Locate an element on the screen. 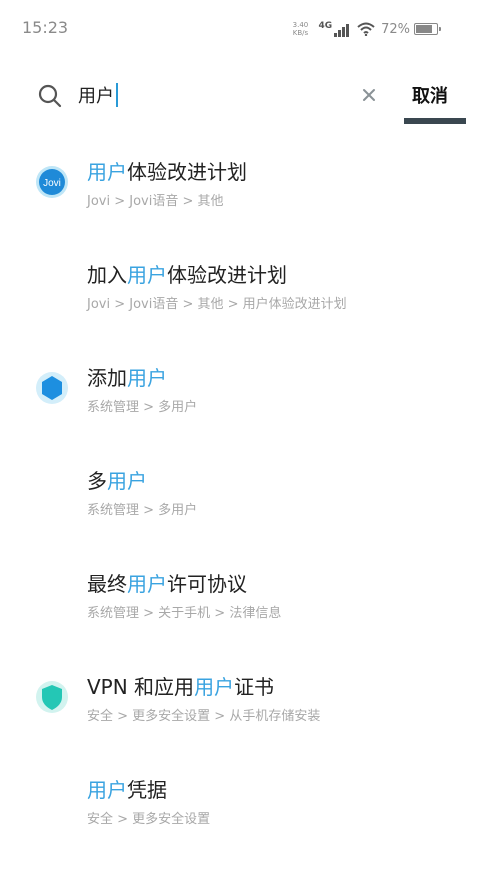  result-breadcrumb-path: 系统管理 > 关于手机 > 法律信息 is located at coordinates (184, 613).